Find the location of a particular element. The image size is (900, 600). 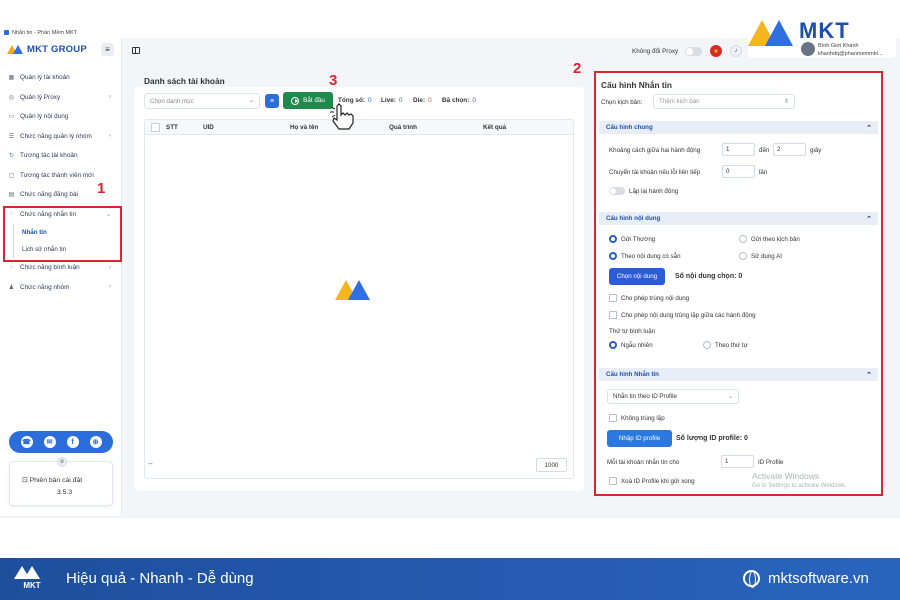

page-size-input: 1000 is located at coordinates (551, 465).